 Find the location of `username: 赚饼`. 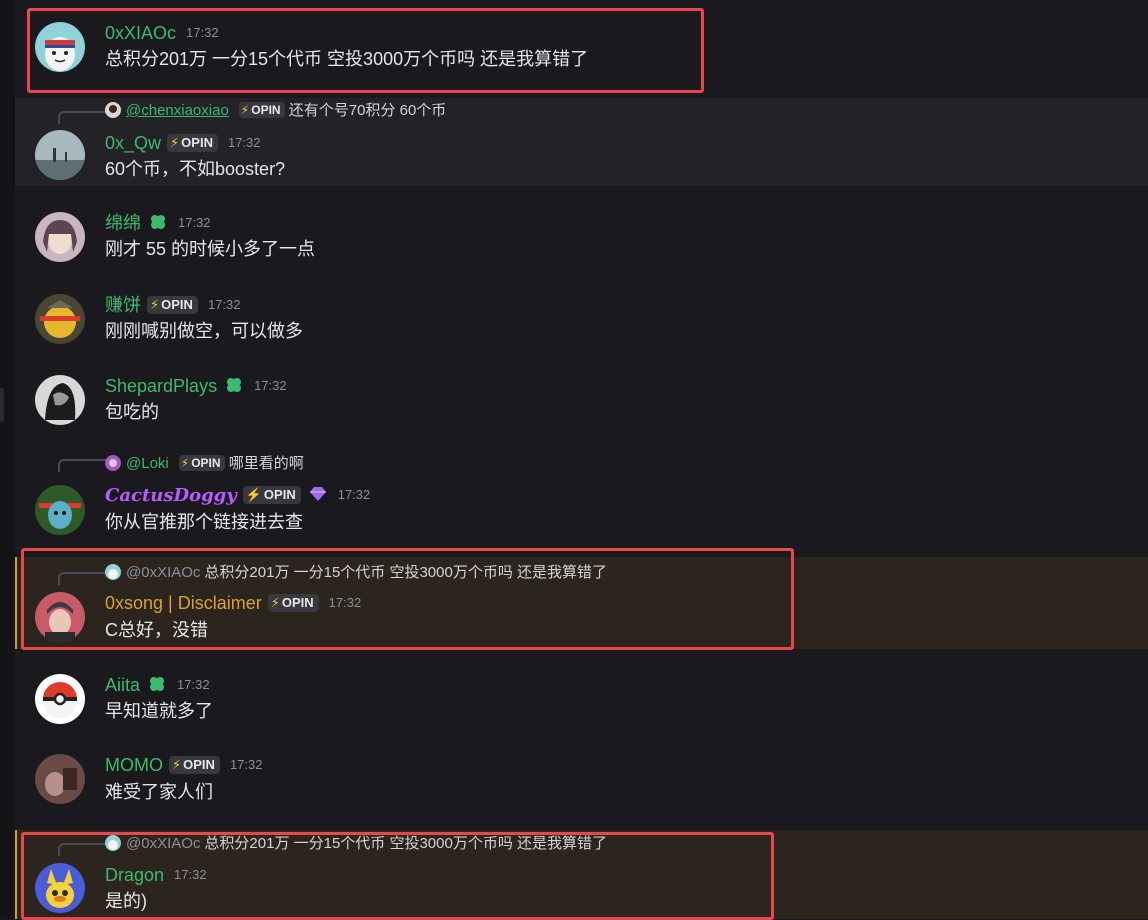

username: 赚饼 is located at coordinates (123, 305).